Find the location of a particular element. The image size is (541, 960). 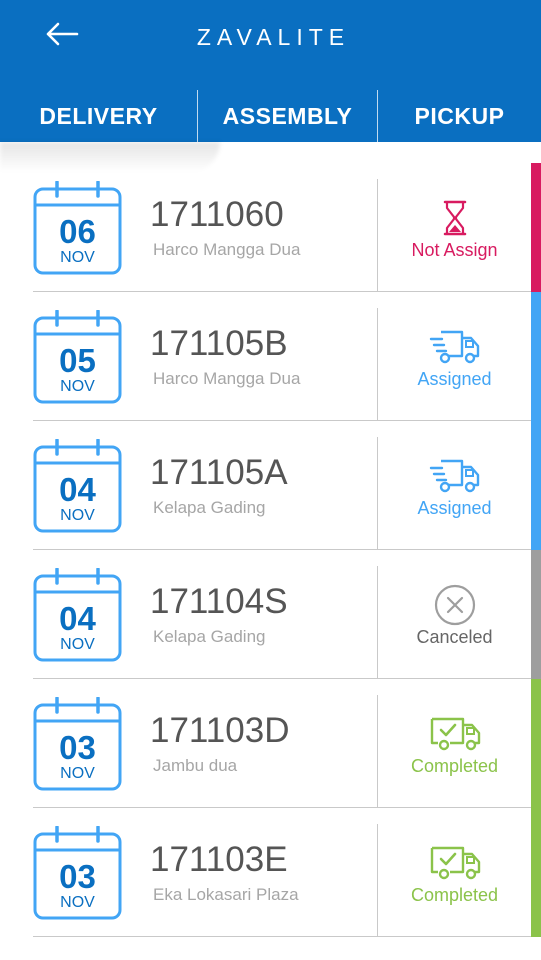

tab-bar: DELIVERY ASSEMBLY PICKUP is located at coordinates (270, 116).